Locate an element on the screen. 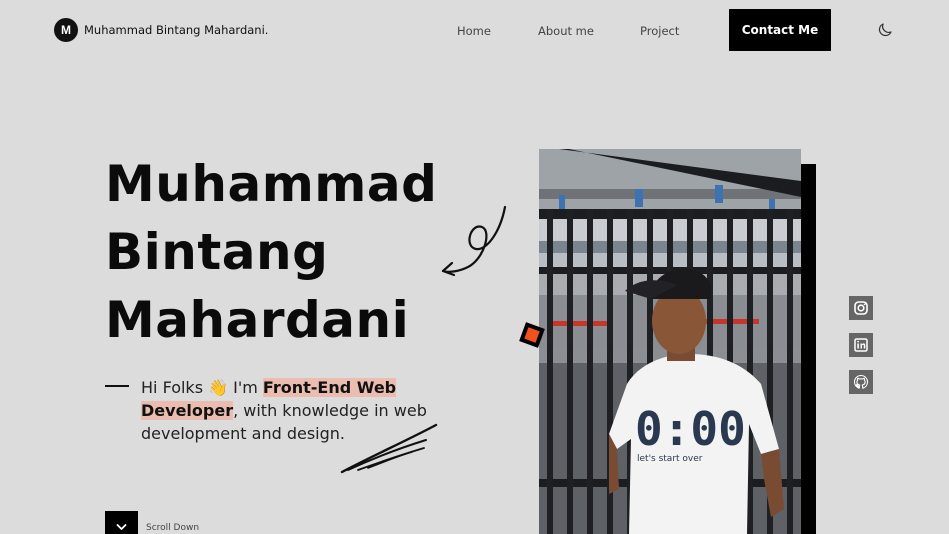 The image size is (949, 534). nav-link-project: Project is located at coordinates (659, 31).